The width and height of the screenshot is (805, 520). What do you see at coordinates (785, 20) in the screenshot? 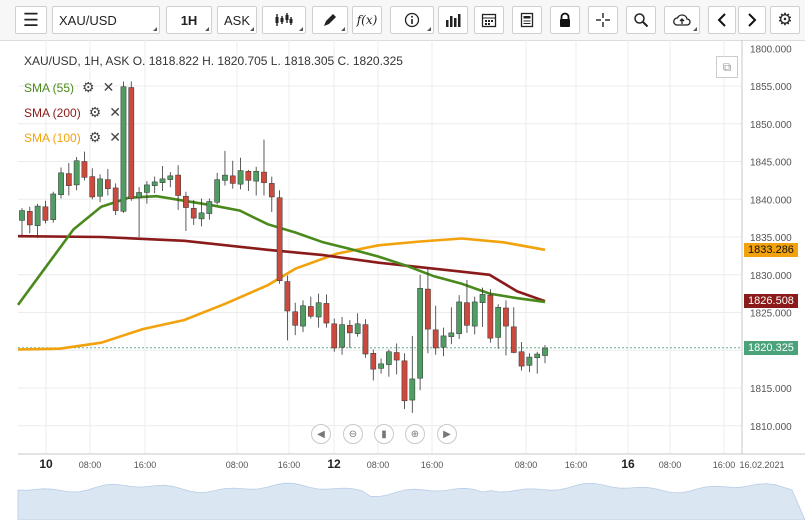
I see `settings-button: ⚙` at bounding box center [785, 20].